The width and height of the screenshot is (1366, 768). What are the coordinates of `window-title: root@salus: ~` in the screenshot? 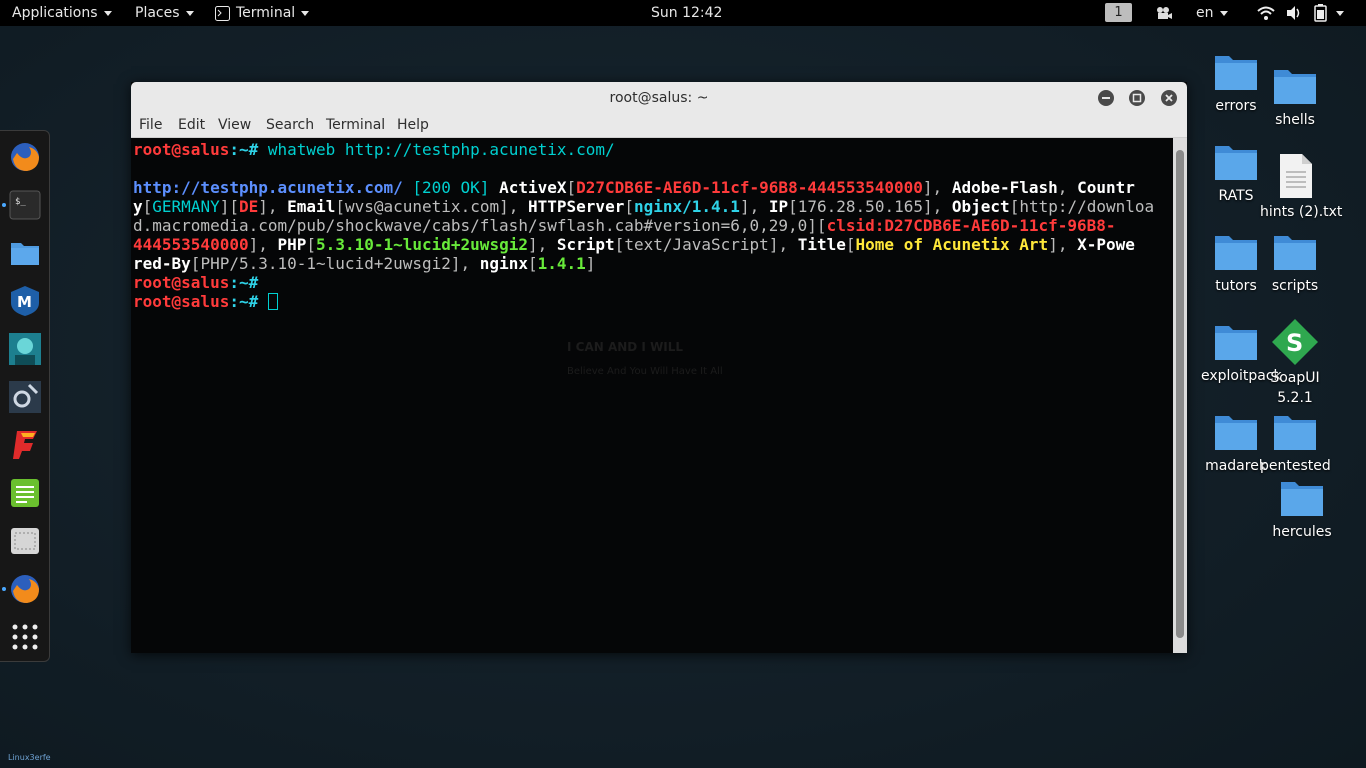 It's located at (659, 98).